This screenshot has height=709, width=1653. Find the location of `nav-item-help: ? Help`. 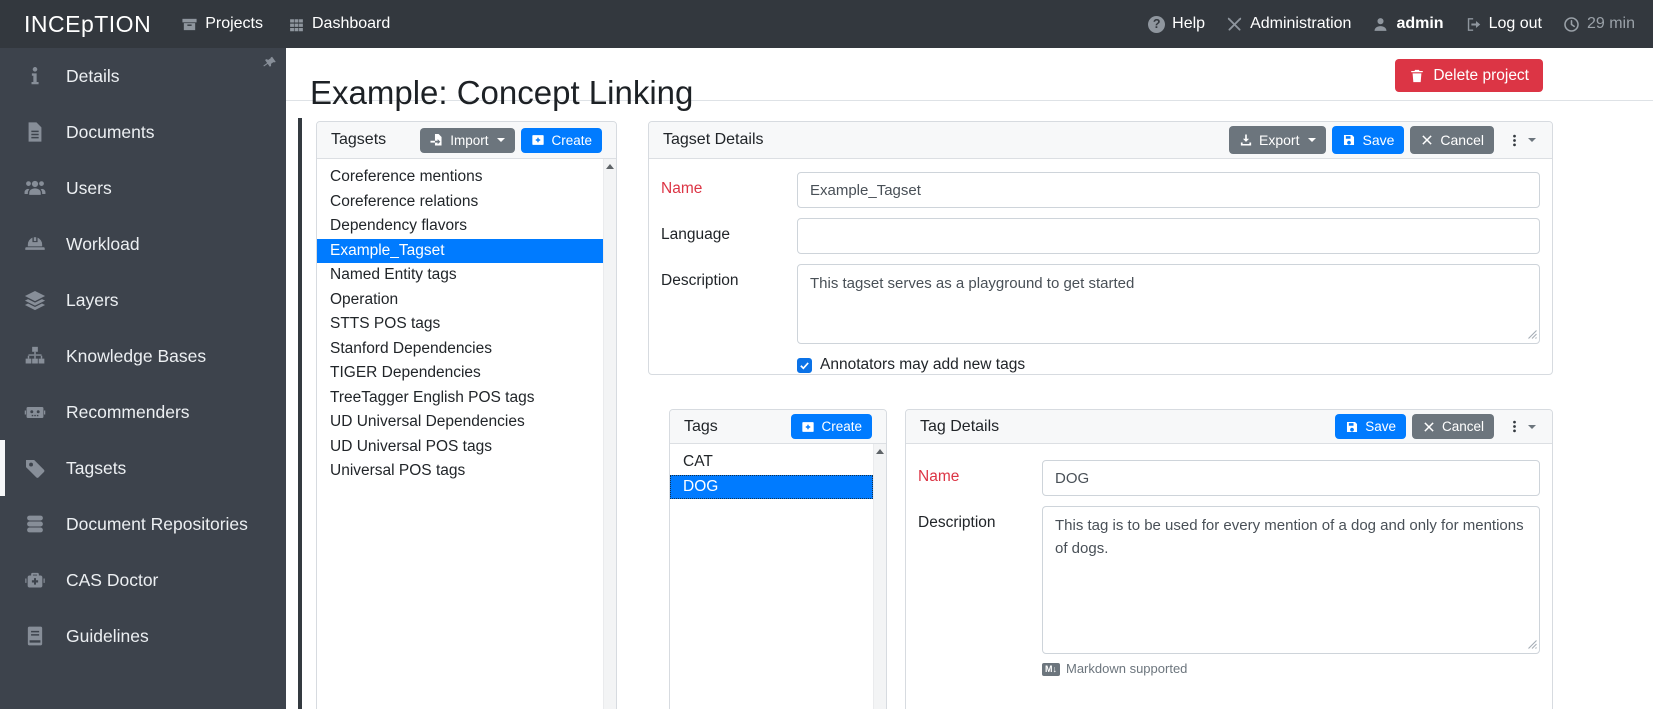

nav-item-help: ? Help is located at coordinates (1176, 24).